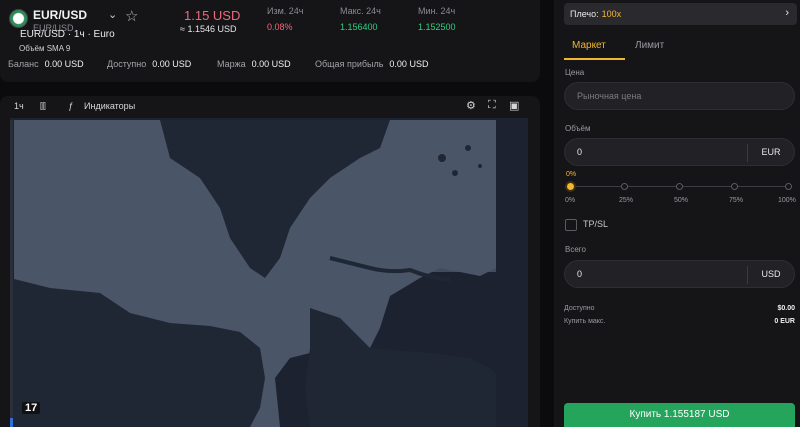 Image resolution: width=800 pixels, height=427 pixels. Describe the element at coordinates (584, 14) in the screenshot. I see `leverage-label: Плечо:` at that location.